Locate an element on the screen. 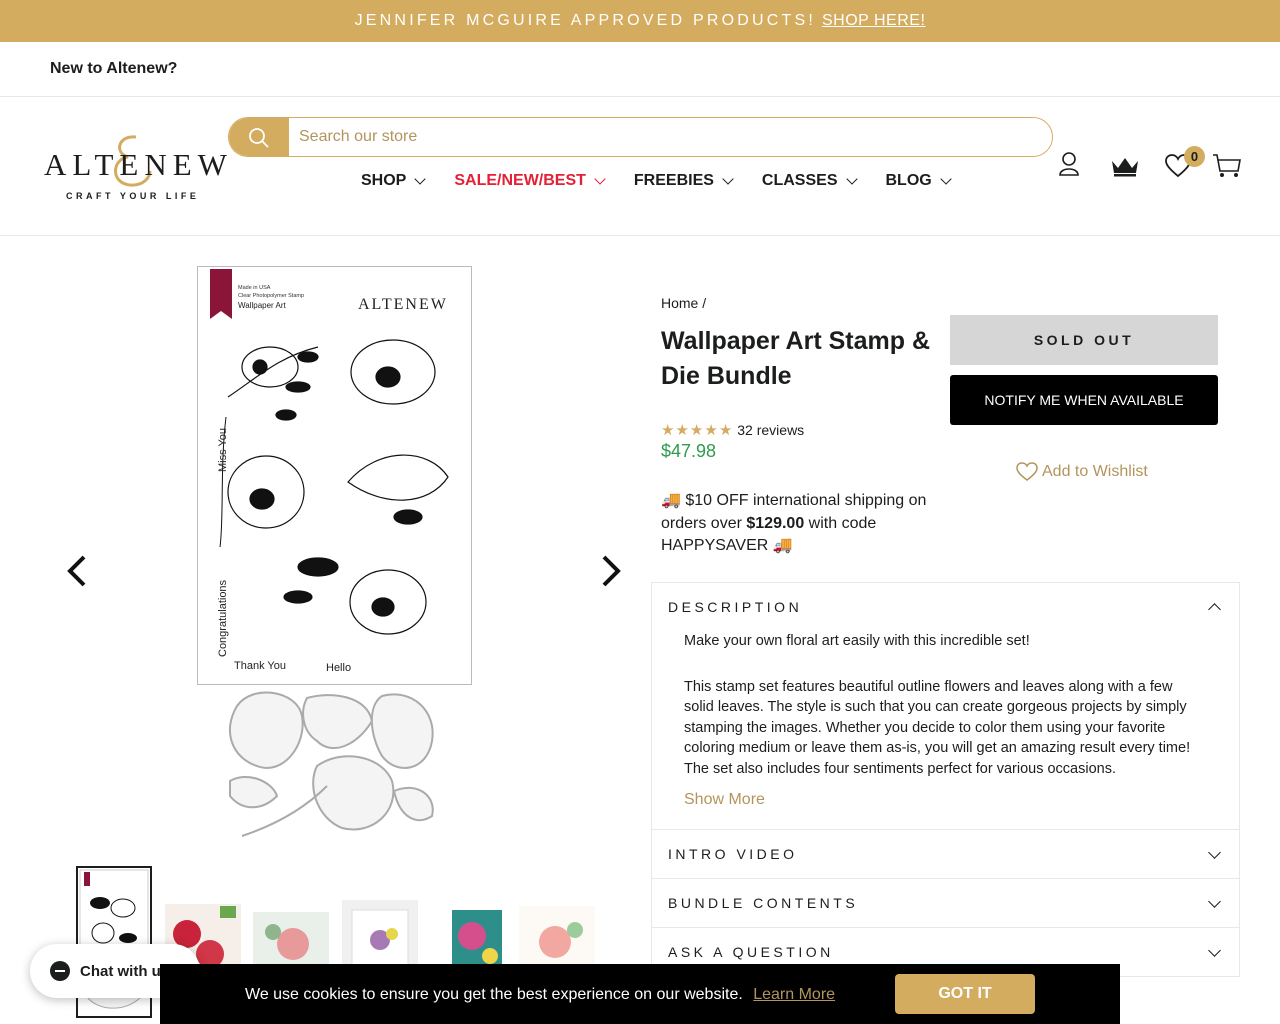  search-button is located at coordinates (259, 137).